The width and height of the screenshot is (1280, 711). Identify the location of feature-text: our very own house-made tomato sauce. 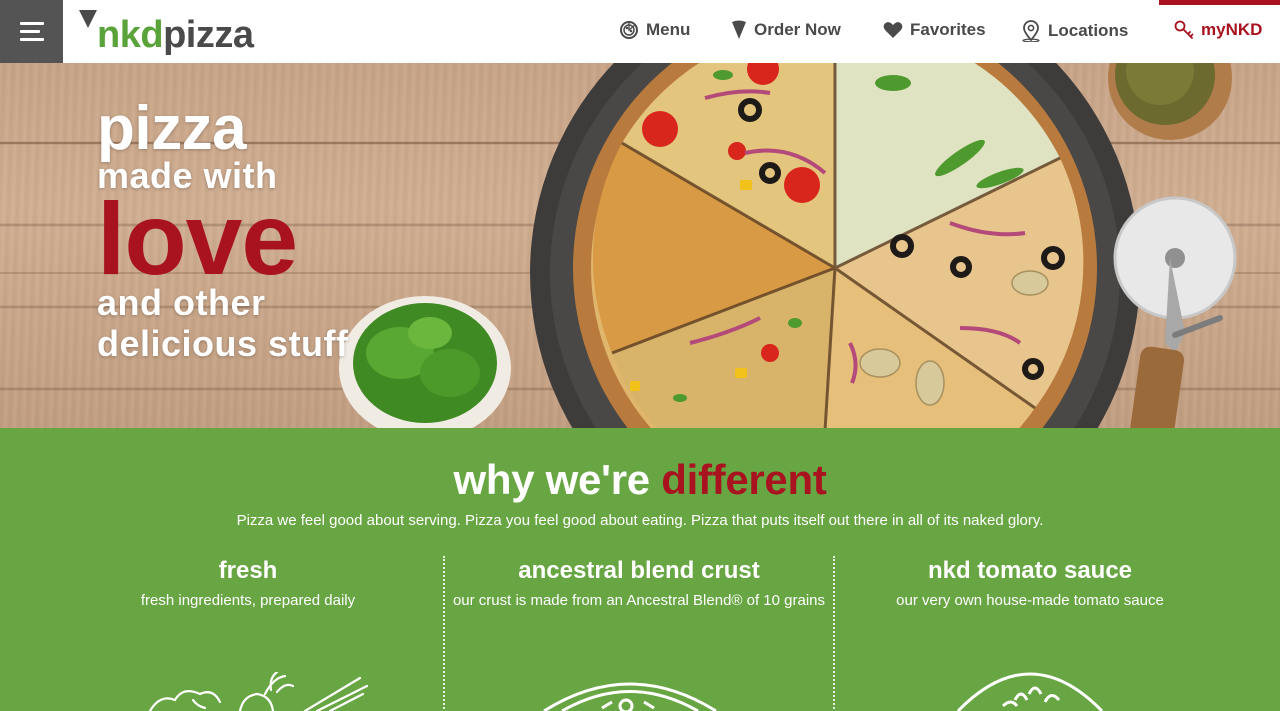
(1030, 600).